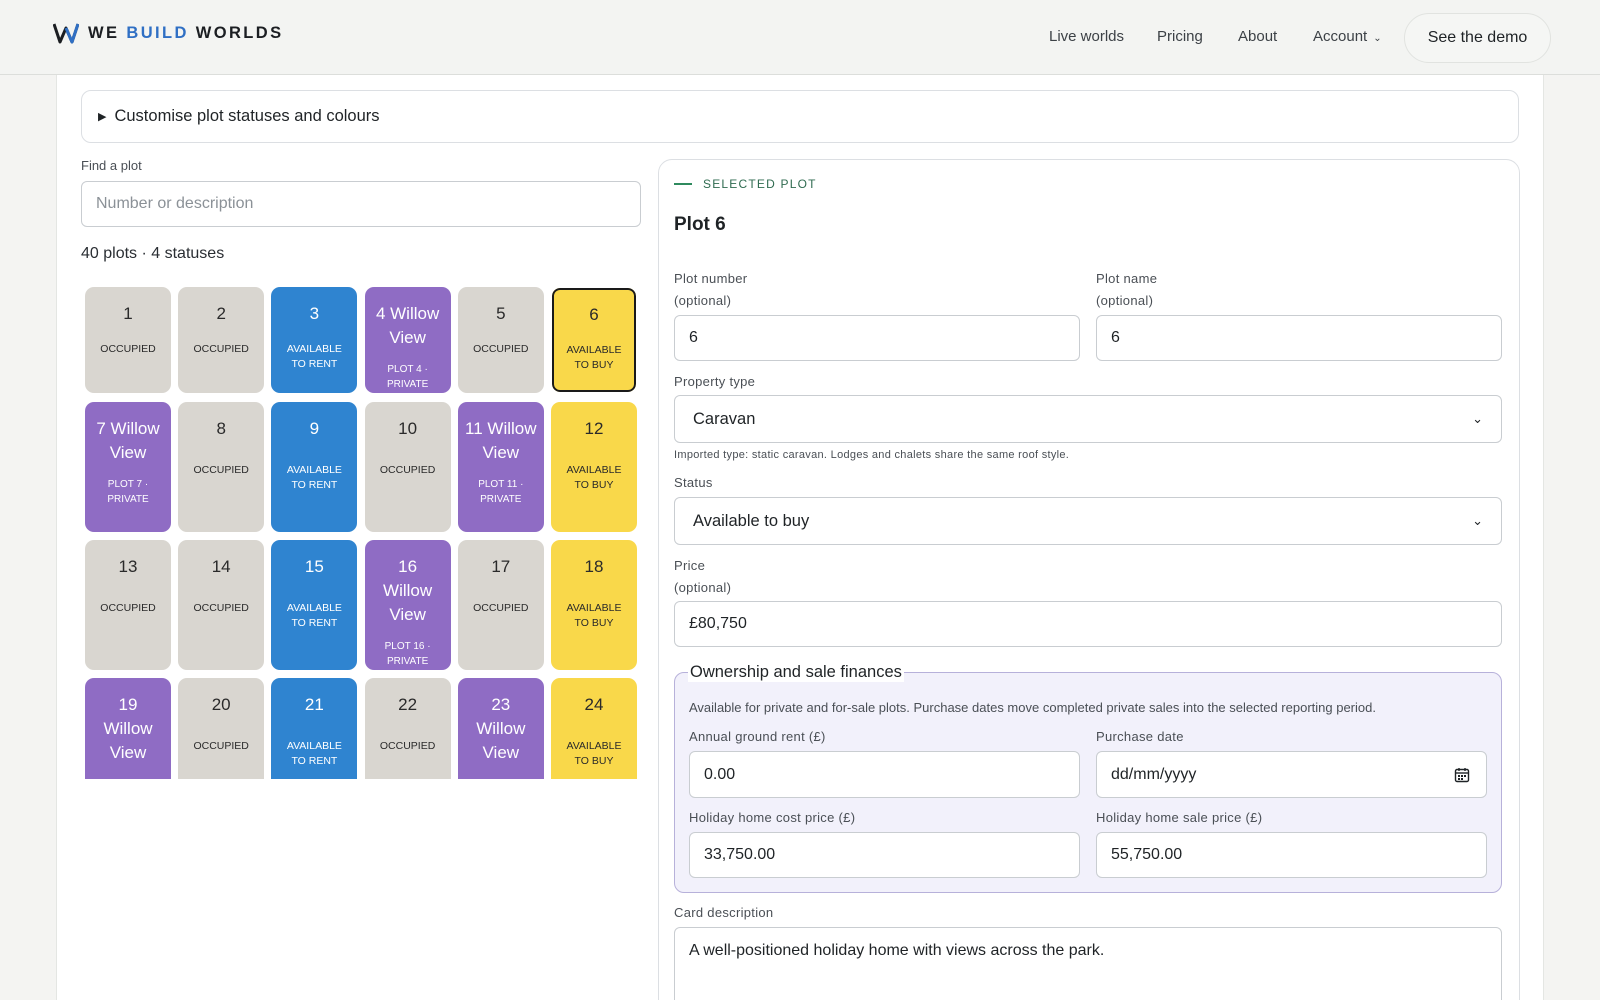 The width and height of the screenshot is (1600, 1000). I want to click on nav-account-label: Account, so click(1340, 36).